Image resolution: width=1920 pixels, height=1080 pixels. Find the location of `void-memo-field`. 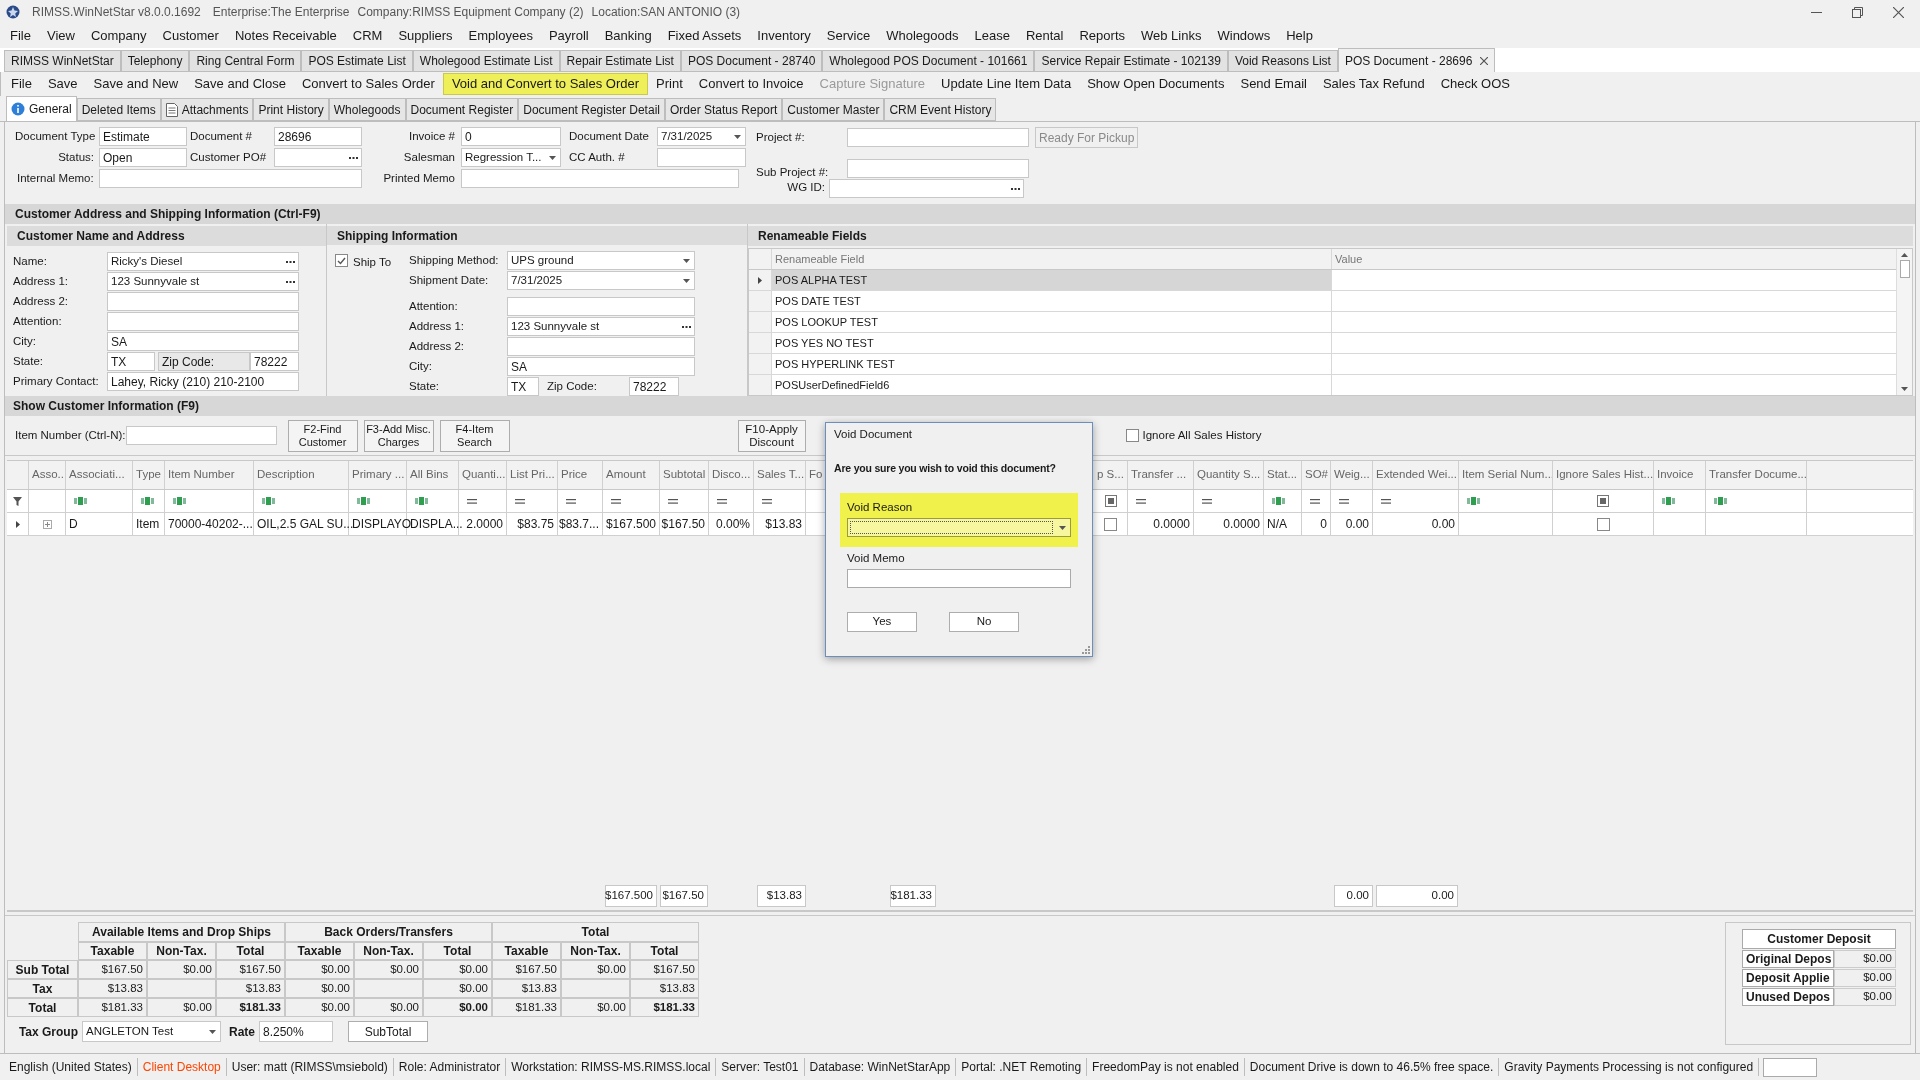

void-memo-field is located at coordinates (959, 578).